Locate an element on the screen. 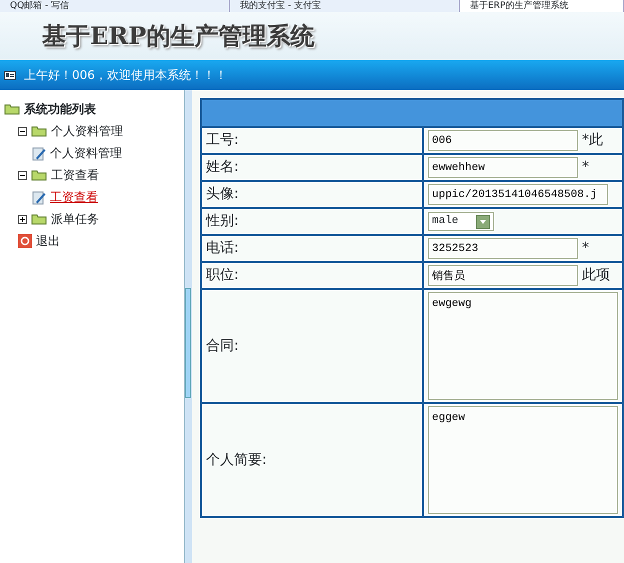 This screenshot has width=624, height=563. input-field: 006 is located at coordinates (503, 140).